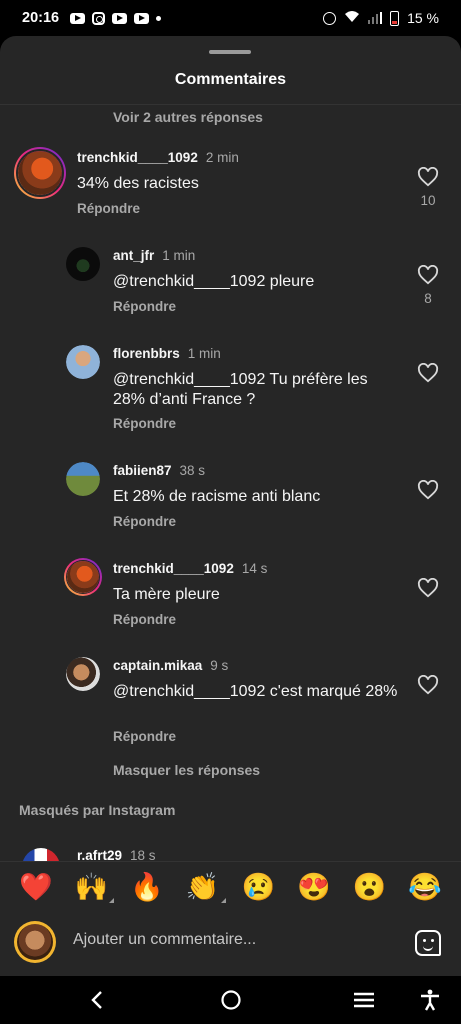 The height and width of the screenshot is (1024, 461). I want to click on clap-emoji-button: 👏, so click(205, 887).